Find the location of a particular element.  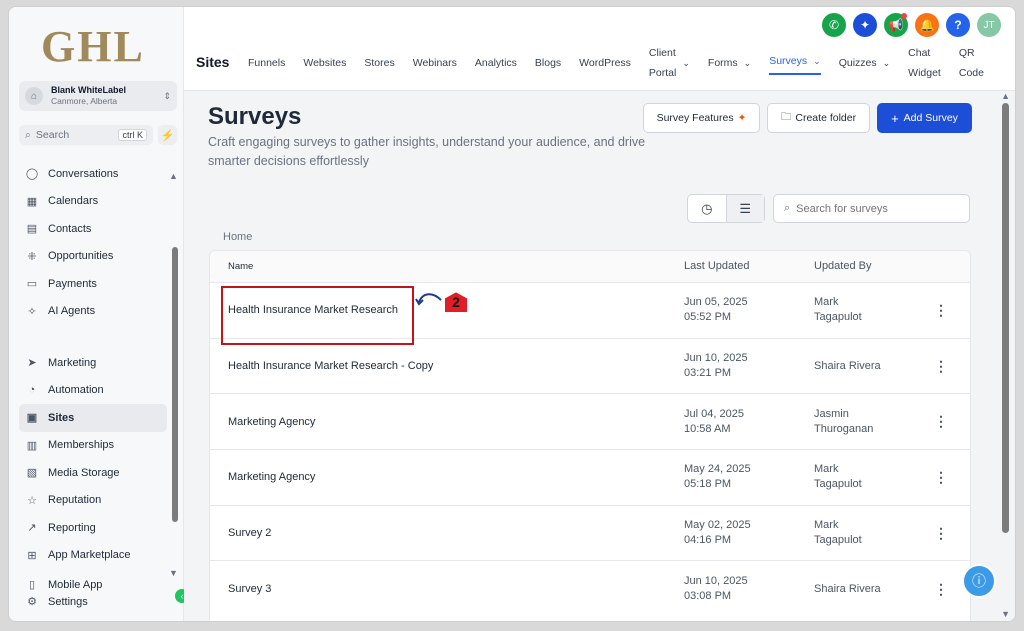

opportunities-icon: ⁜ is located at coordinates (32, 256).